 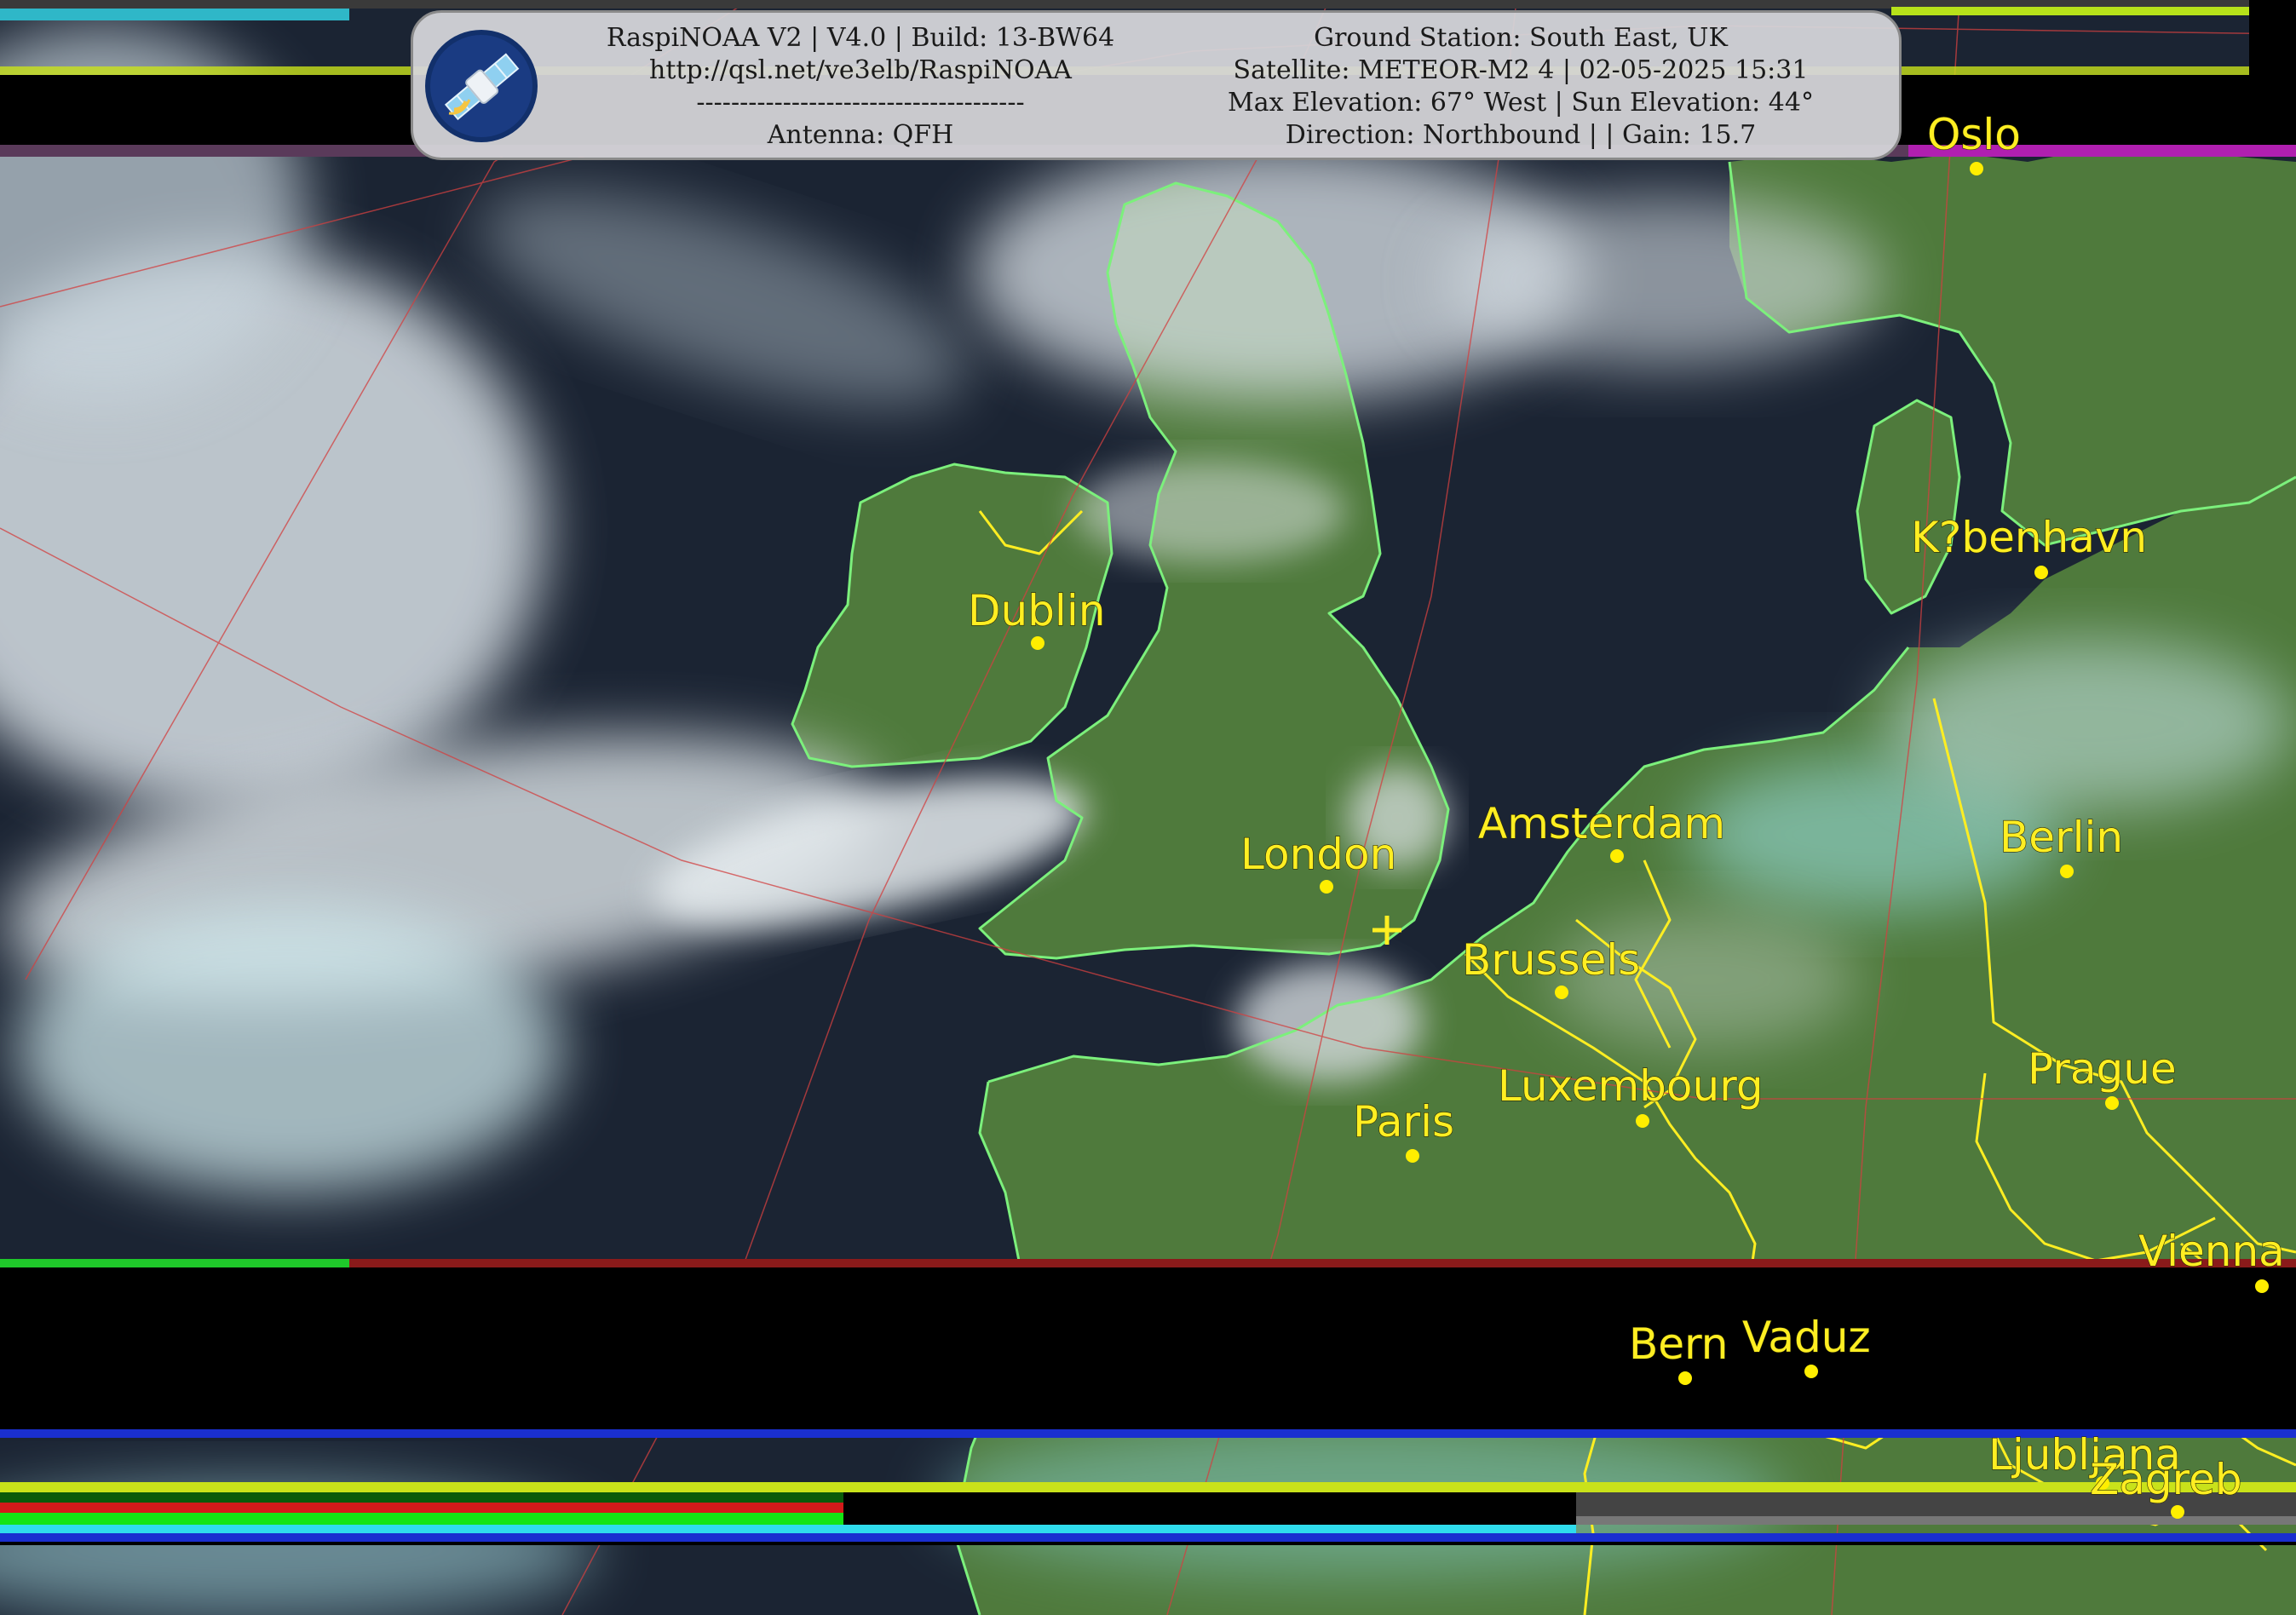 What do you see at coordinates (1521, 38) in the screenshot?
I see `ground-station-info: Ground Station: South East, UK` at bounding box center [1521, 38].